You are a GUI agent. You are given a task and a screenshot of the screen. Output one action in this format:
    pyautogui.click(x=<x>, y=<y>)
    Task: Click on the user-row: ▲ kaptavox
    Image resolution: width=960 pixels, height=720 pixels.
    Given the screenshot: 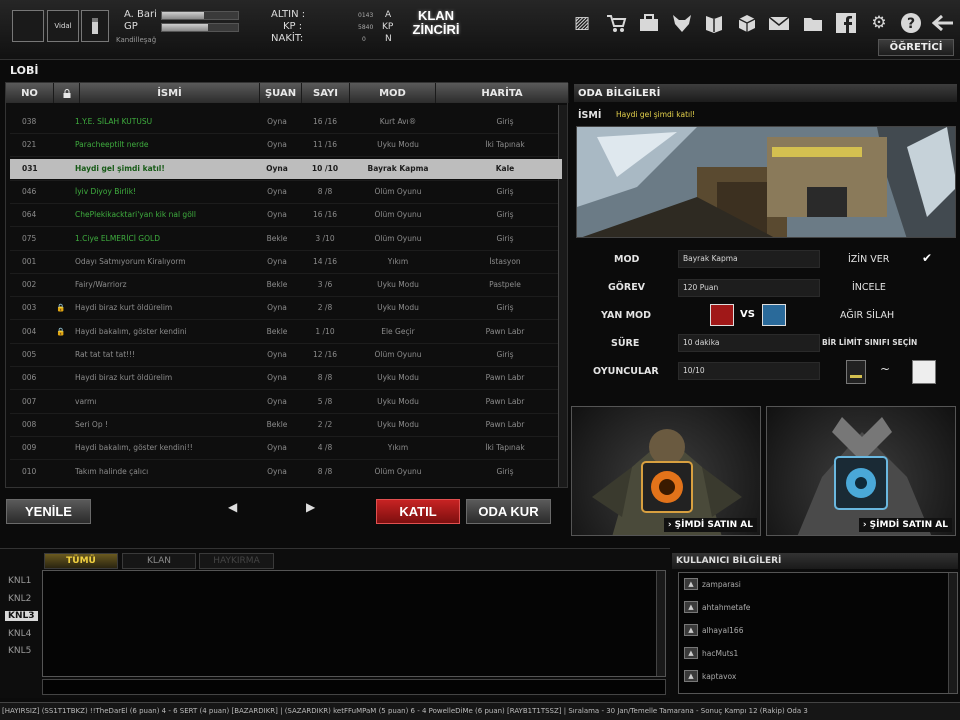 What is the action you would take?
    pyautogui.click(x=710, y=676)
    